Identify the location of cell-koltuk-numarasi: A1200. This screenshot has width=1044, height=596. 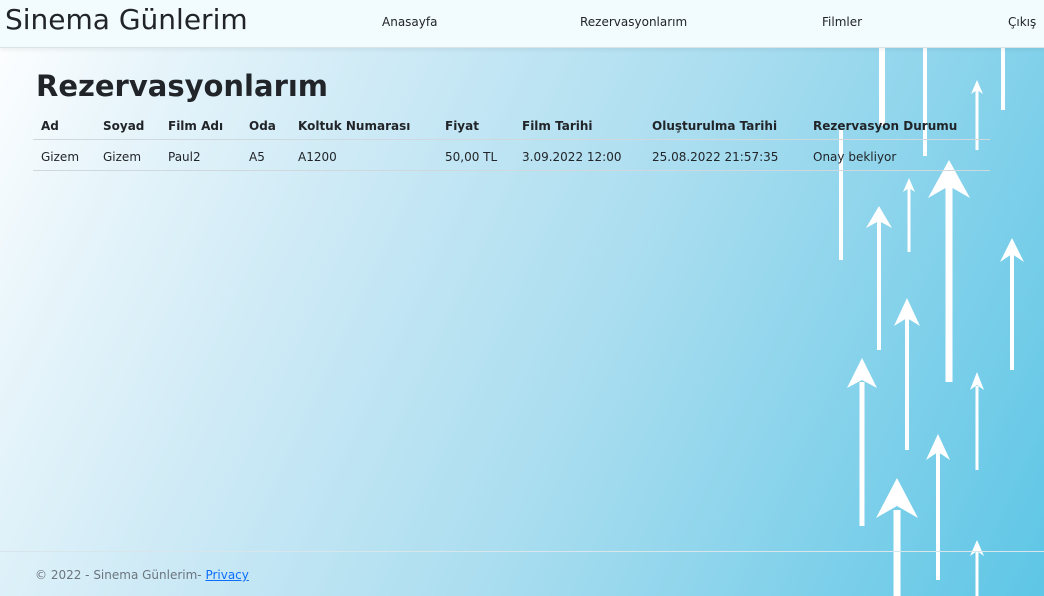
(317, 157).